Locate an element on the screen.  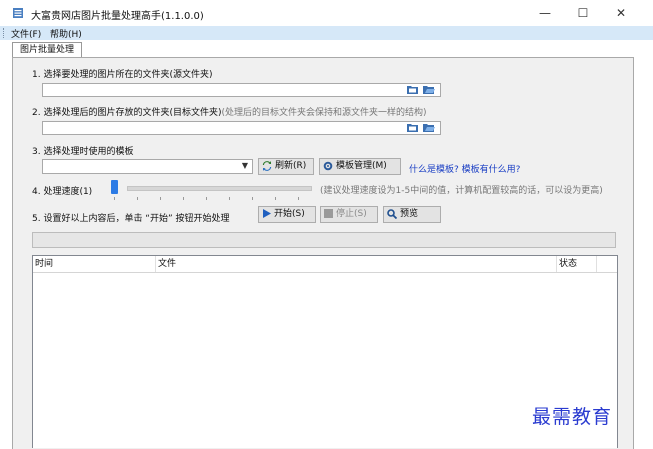
step3-label: 3. 选择处理时使用的模板 is located at coordinates (83, 152).